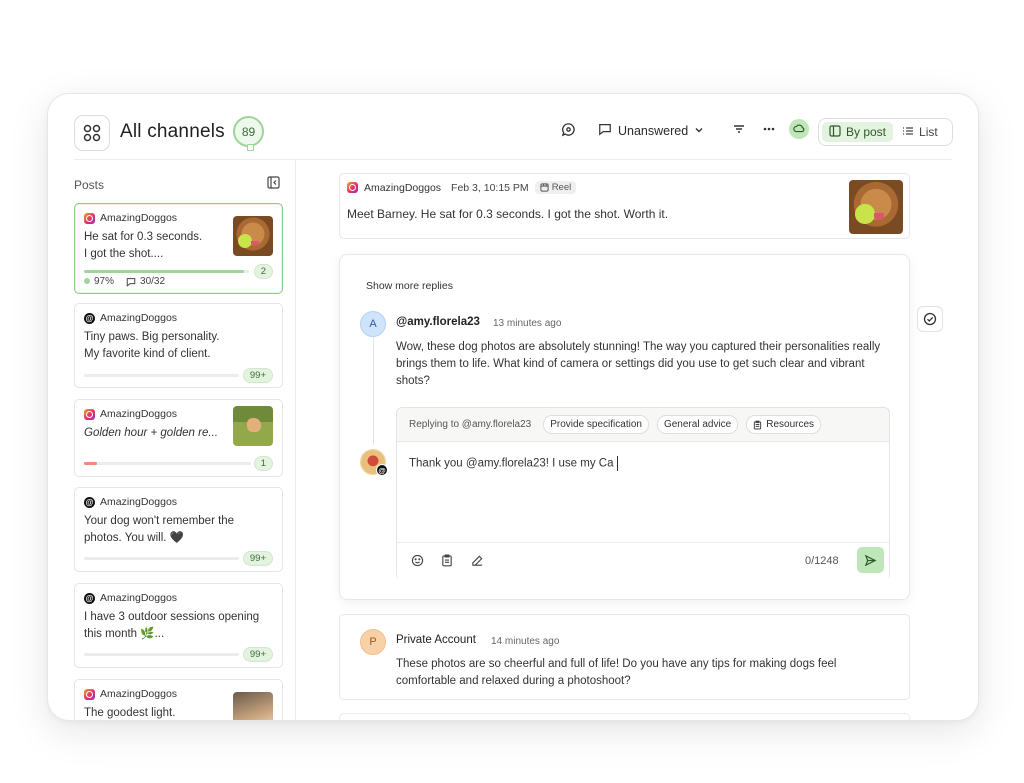  Describe the element at coordinates (835, 132) in the screenshot. I see `panel-icon` at that location.